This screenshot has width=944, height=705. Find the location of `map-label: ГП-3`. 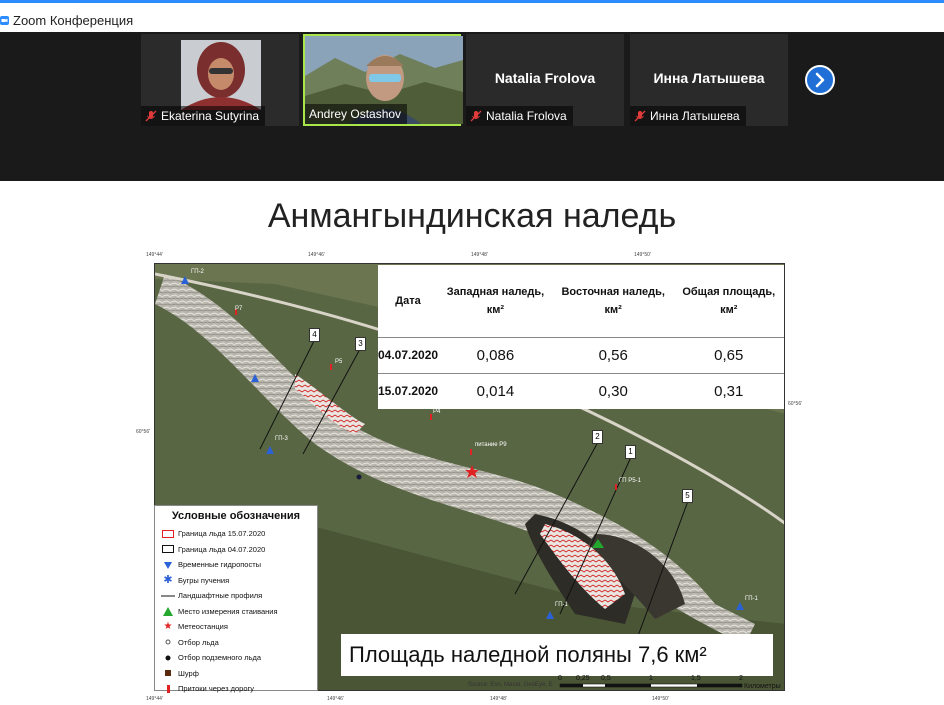

map-label: ГП-3 is located at coordinates (281, 439).